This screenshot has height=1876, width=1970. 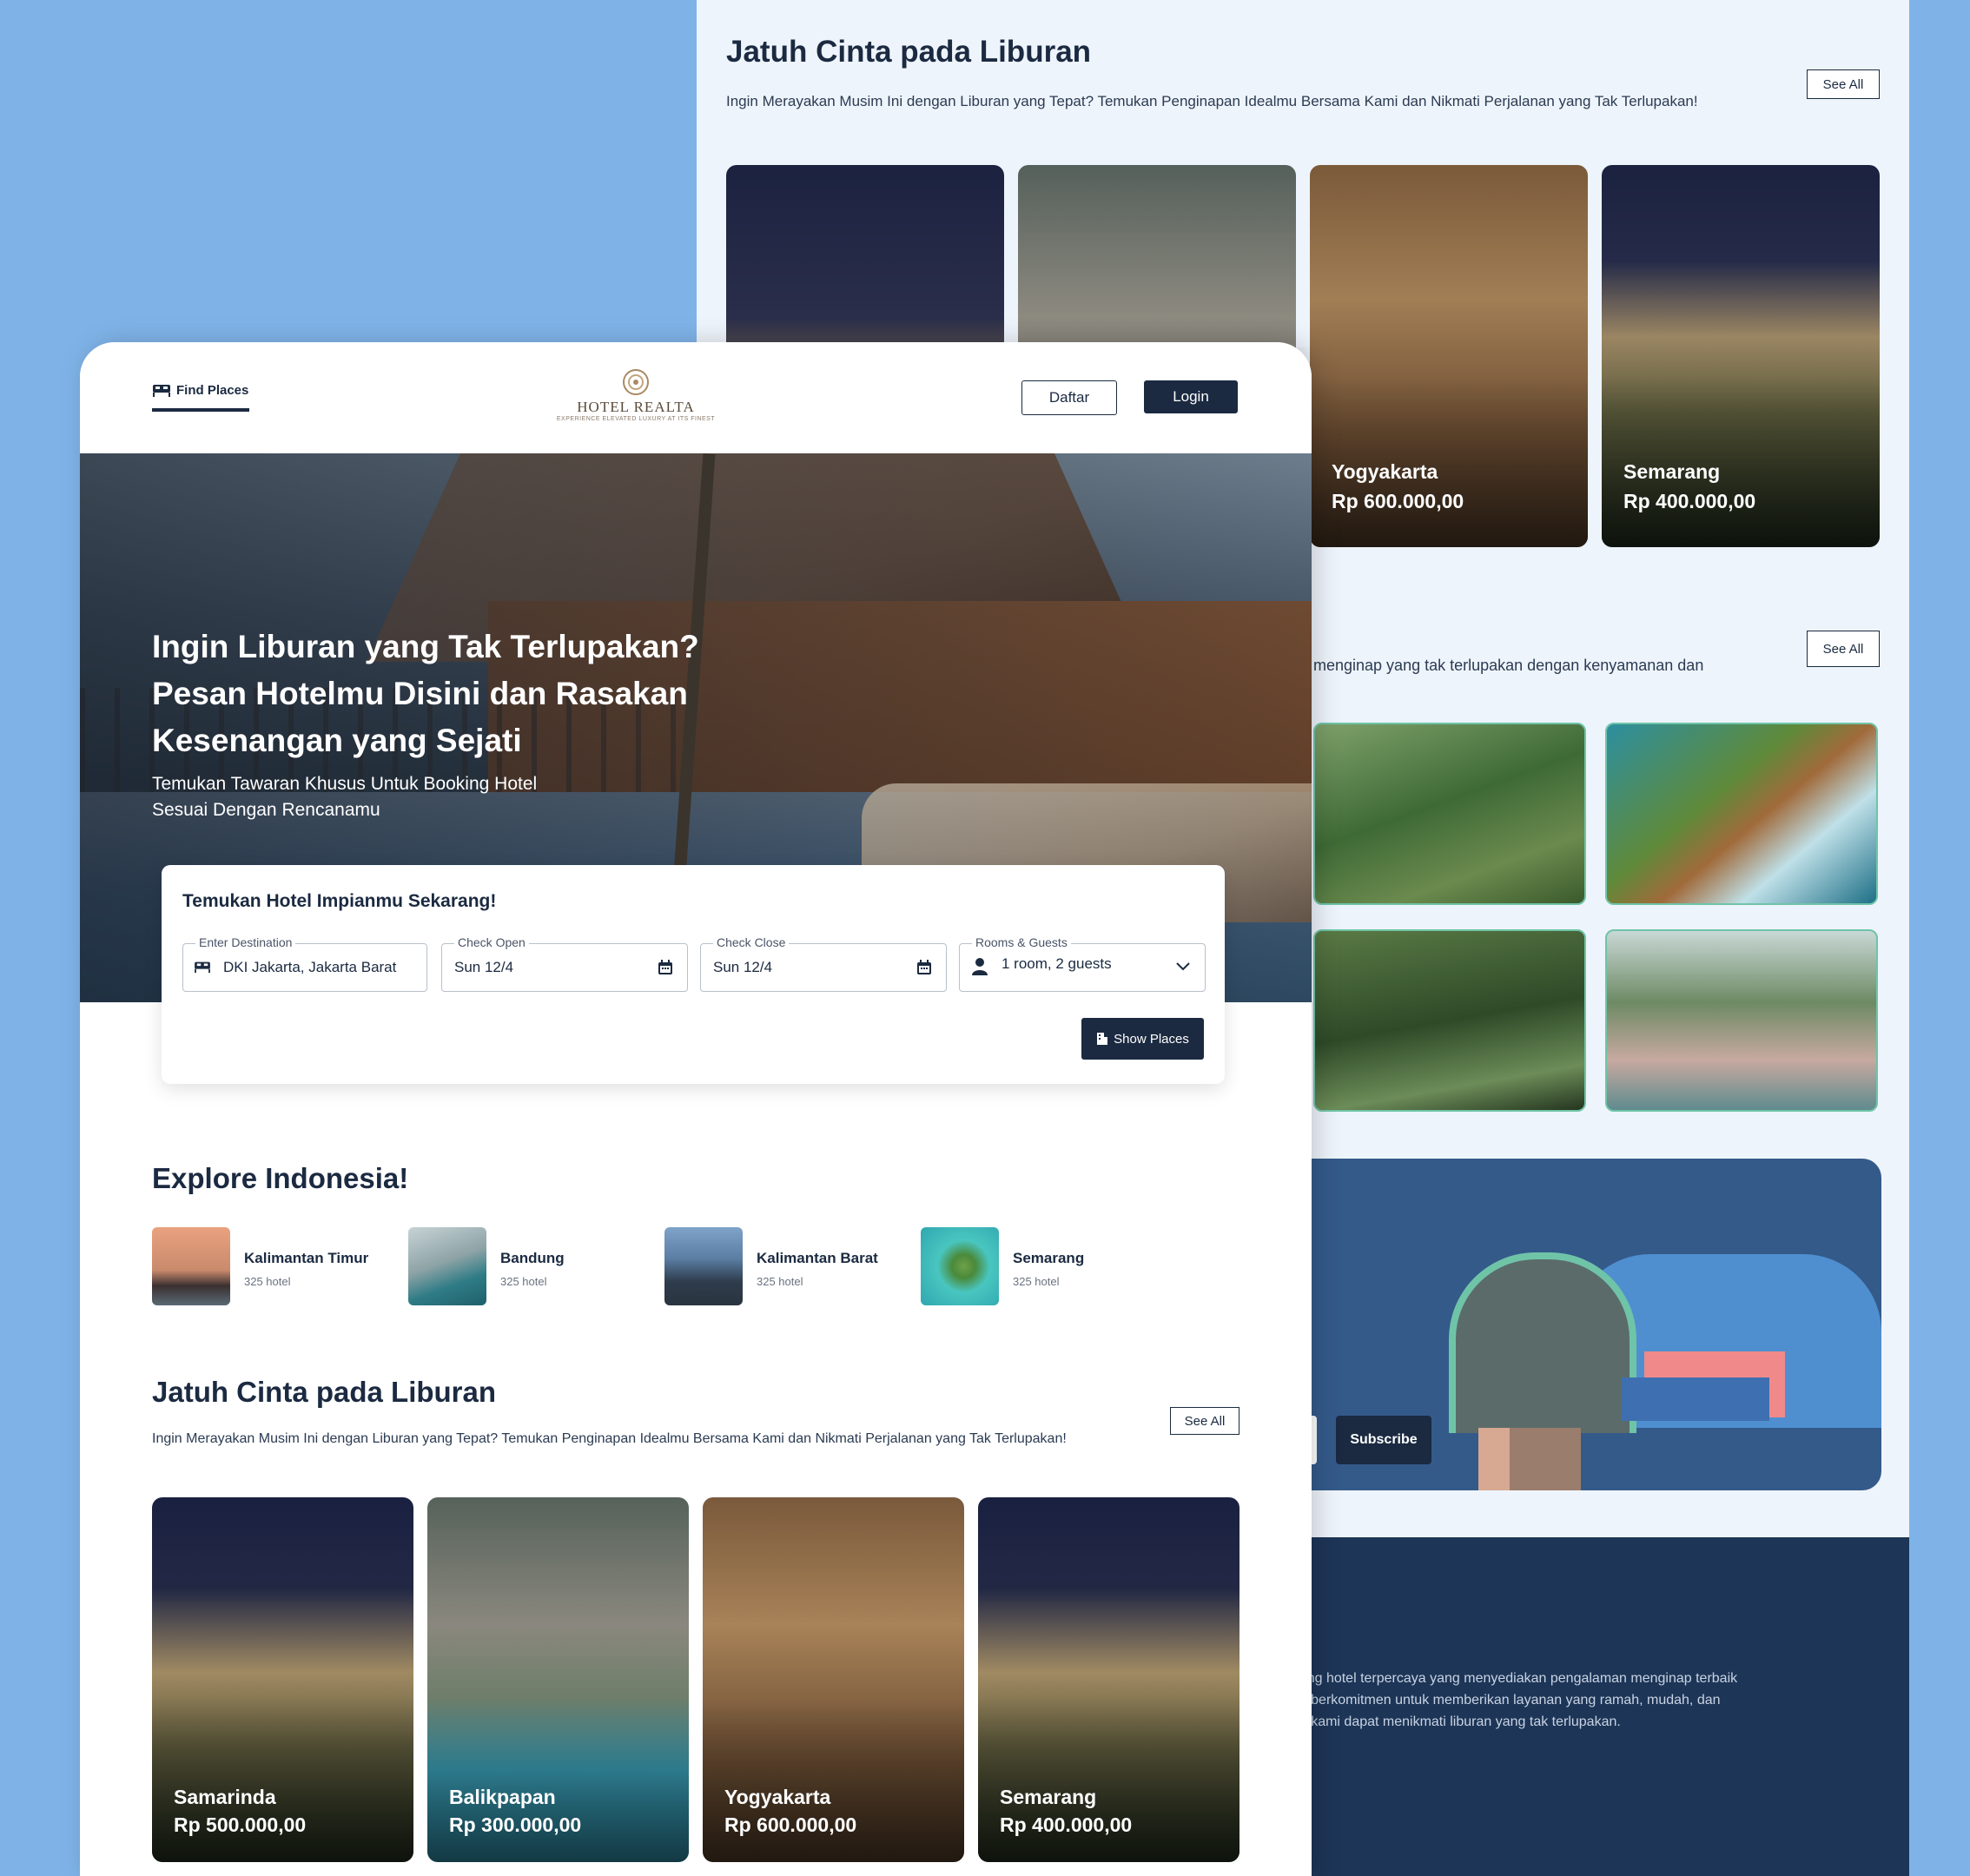 I want to click on building-icon, so click(x=1102, y=1039).